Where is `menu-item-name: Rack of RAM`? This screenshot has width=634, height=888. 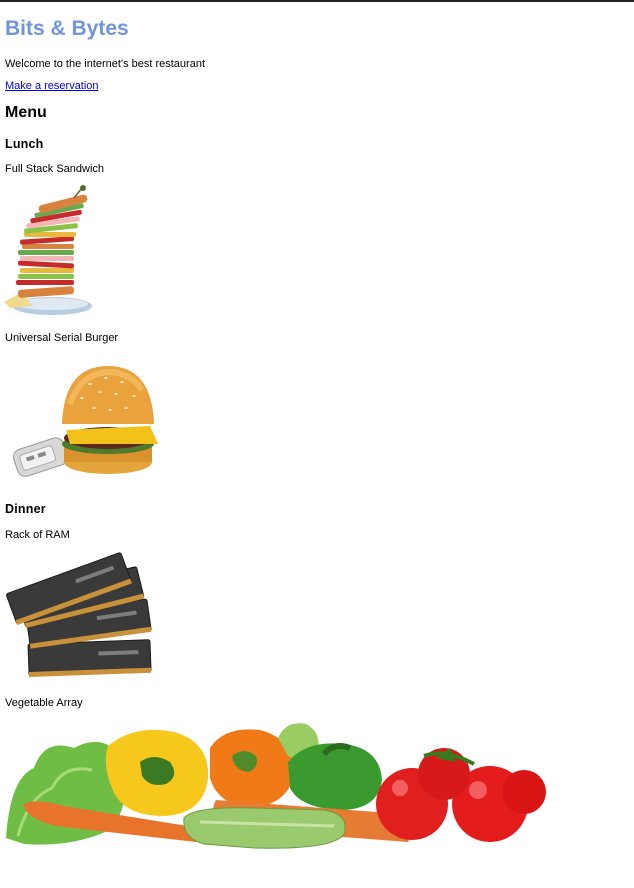
menu-item-name: Rack of RAM is located at coordinates (37, 535).